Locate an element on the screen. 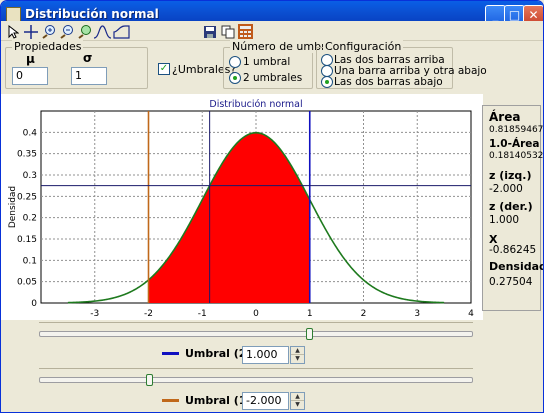 This screenshot has width=544, height=413. x-tick-label: -3 is located at coordinates (94, 314).